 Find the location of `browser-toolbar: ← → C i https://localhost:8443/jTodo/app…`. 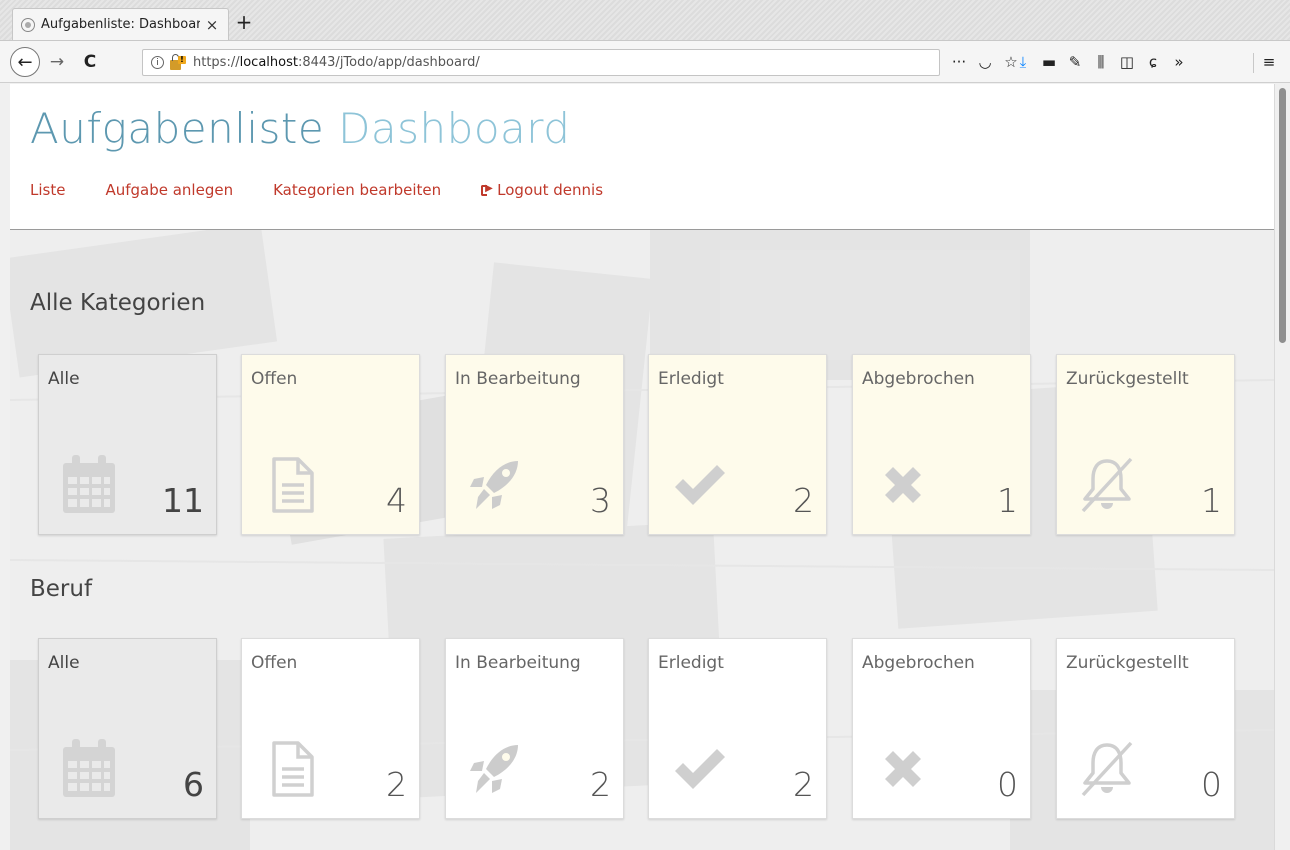

browser-toolbar: ← → C i https://localhost:8443/jTodo/app… is located at coordinates (645, 62).